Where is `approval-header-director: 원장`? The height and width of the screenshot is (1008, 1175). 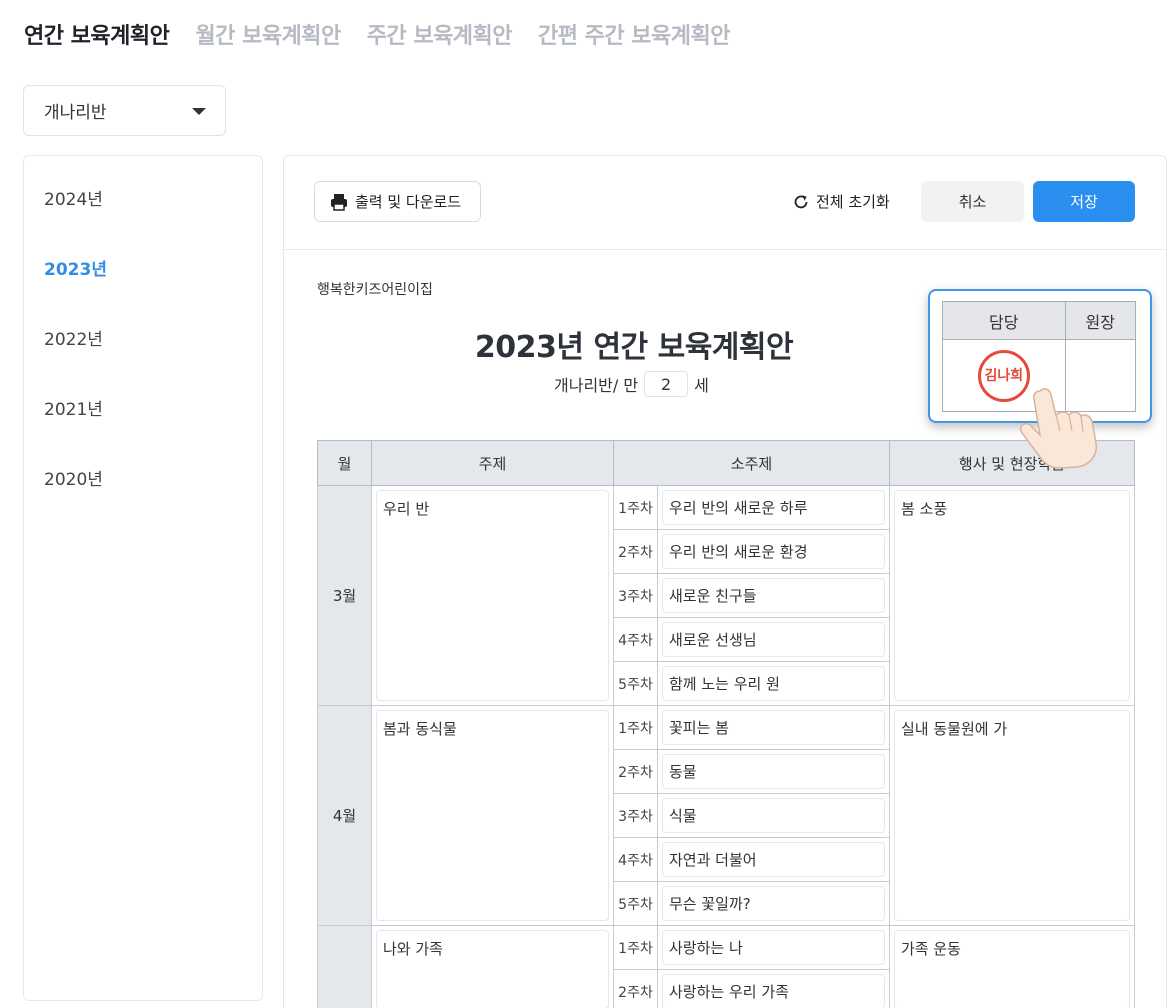 approval-header-director: 원장 is located at coordinates (1100, 320).